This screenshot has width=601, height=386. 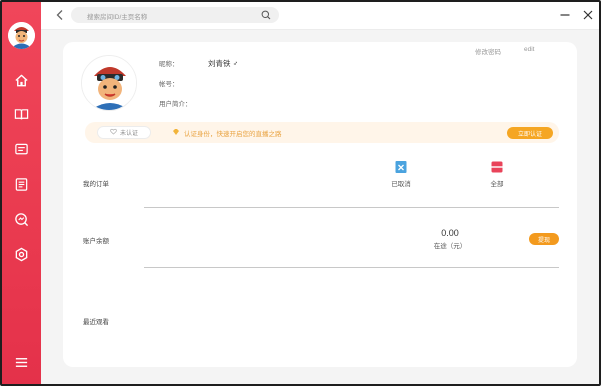 What do you see at coordinates (21, 254) in the screenshot?
I see `hexagon-settings-icon` at bounding box center [21, 254].